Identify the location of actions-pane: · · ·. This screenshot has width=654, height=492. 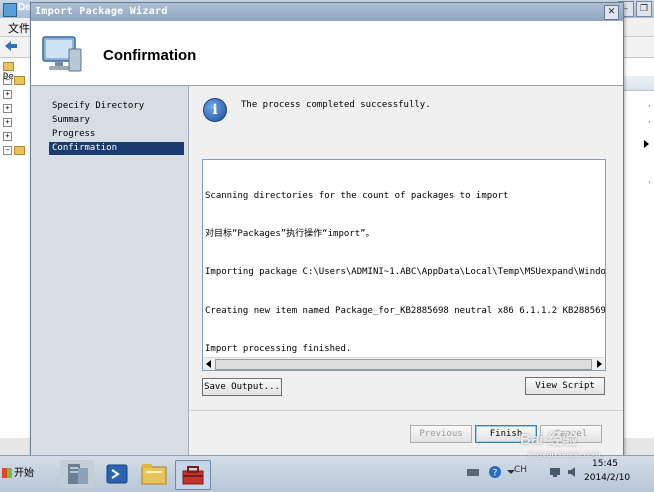
(638, 248).